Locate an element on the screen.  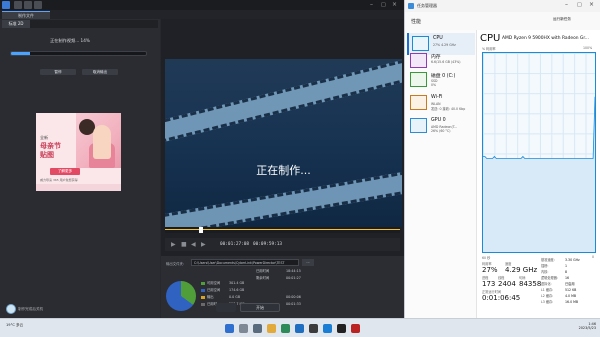
spec-label: L3 缓存: is located at coordinates (547, 302).